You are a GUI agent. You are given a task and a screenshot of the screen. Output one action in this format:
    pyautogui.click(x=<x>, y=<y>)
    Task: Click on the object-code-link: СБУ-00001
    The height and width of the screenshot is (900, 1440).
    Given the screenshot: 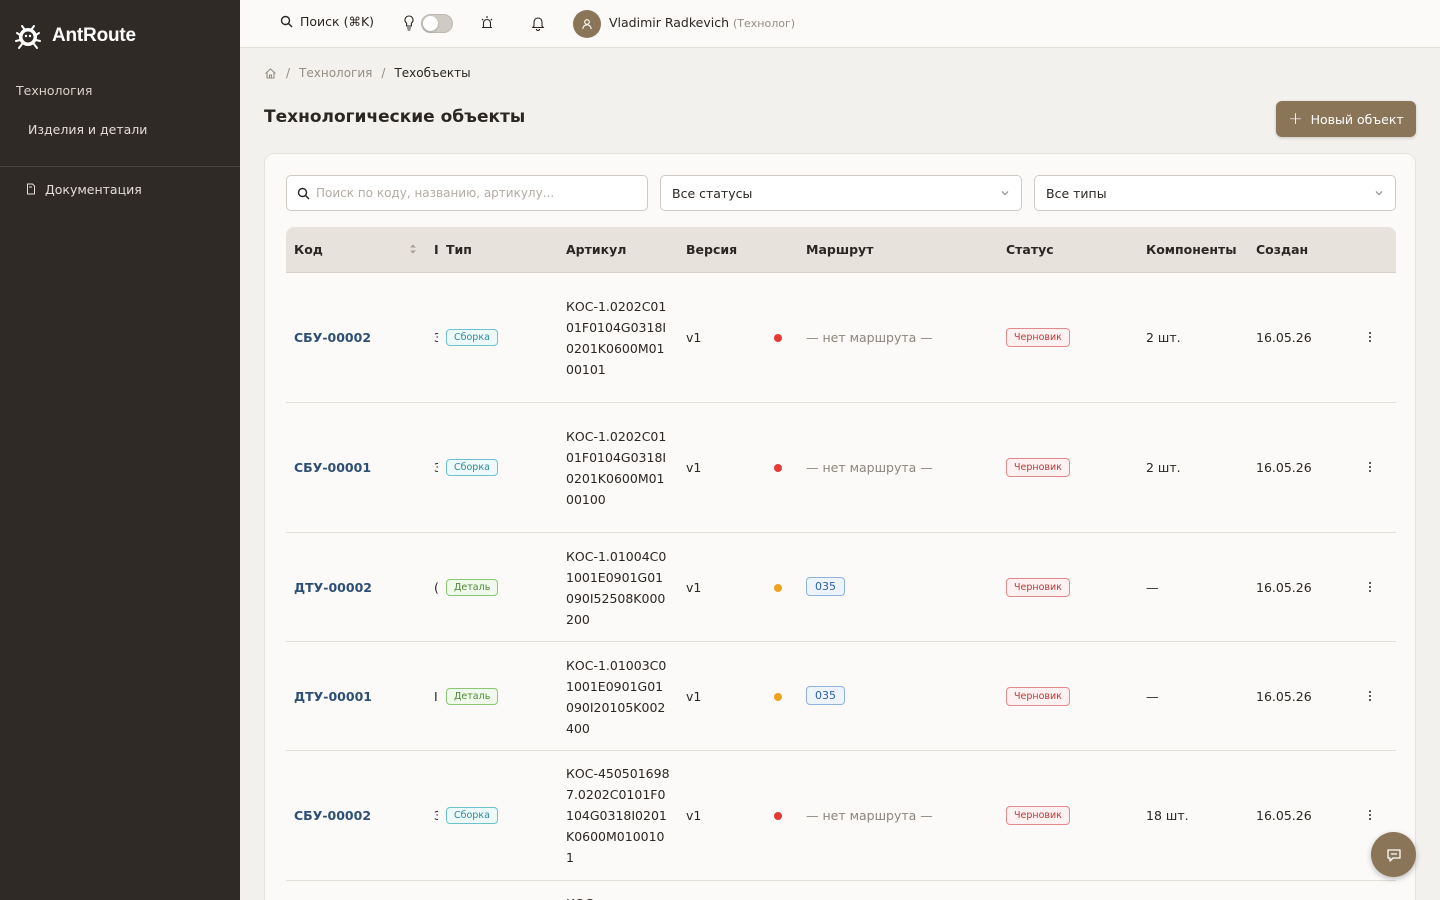 What is the action you would take?
    pyautogui.click(x=332, y=467)
    